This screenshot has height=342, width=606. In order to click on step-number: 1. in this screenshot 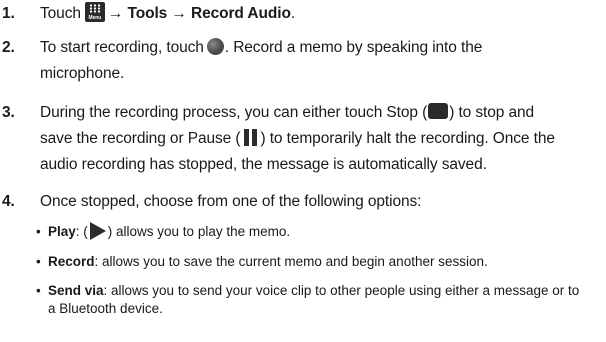, I will do `click(8, 13)`.